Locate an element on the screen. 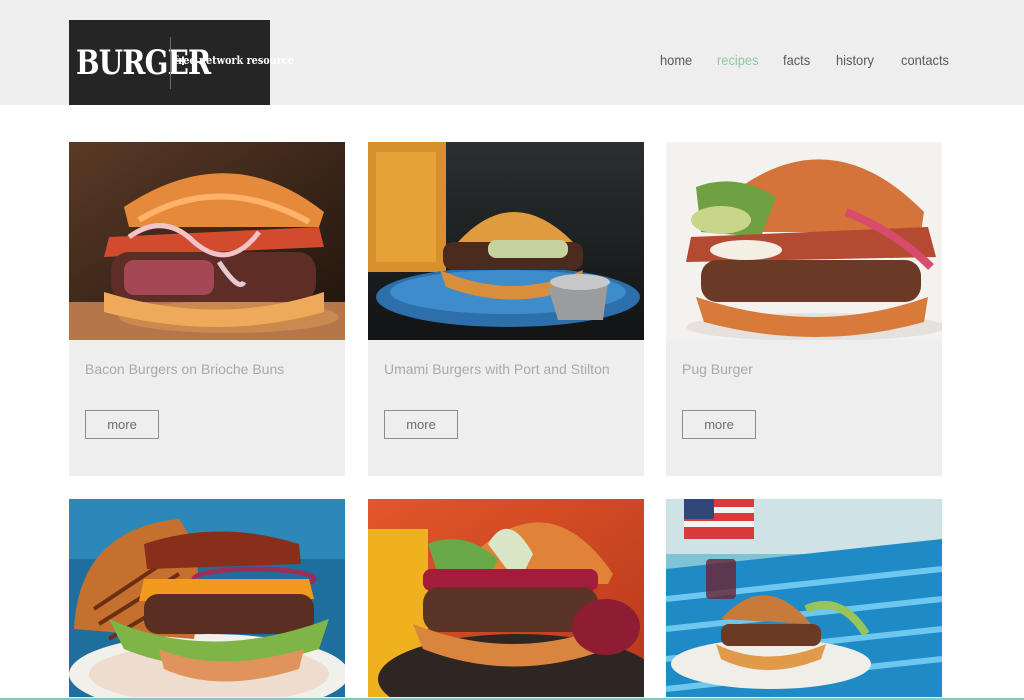 This screenshot has width=1024, height=700. recipe-title: Bacon Burgers on Brioche Buns is located at coordinates (185, 369).